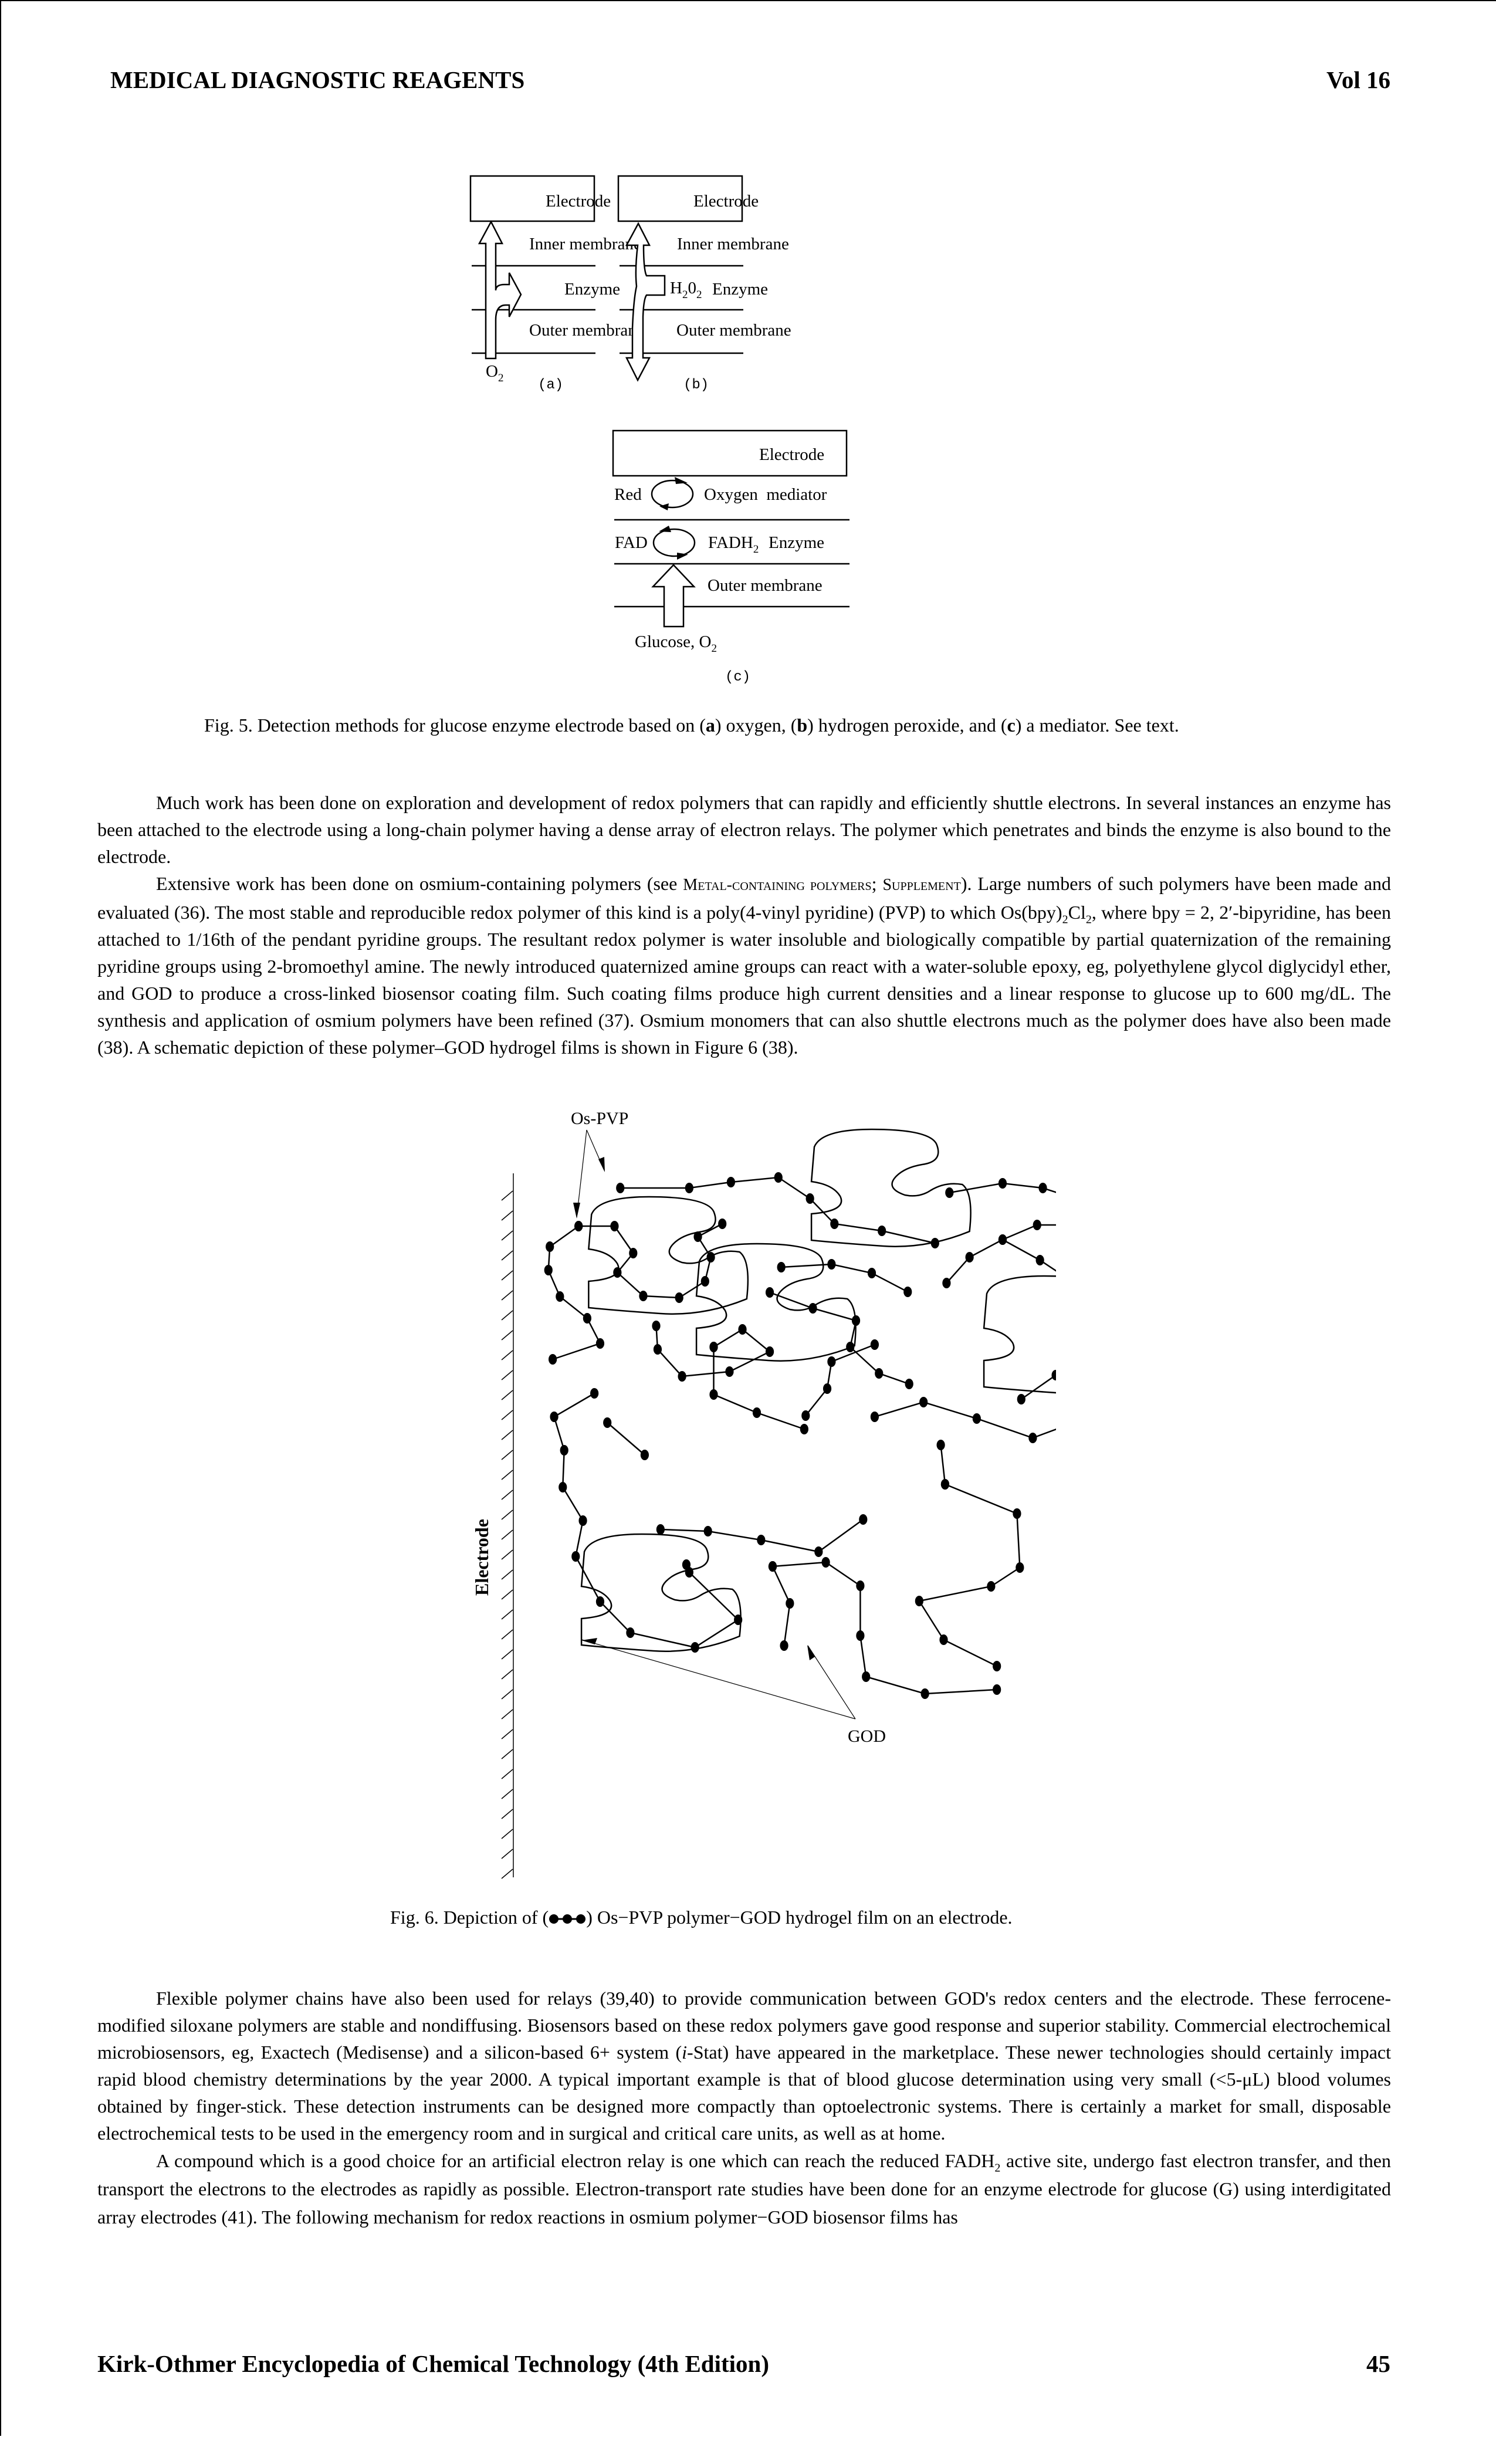  Describe the element at coordinates (318, 79) in the screenshot. I see `running-head-title: MEDICAL DIAGNOSTIC REAGENTS` at that location.